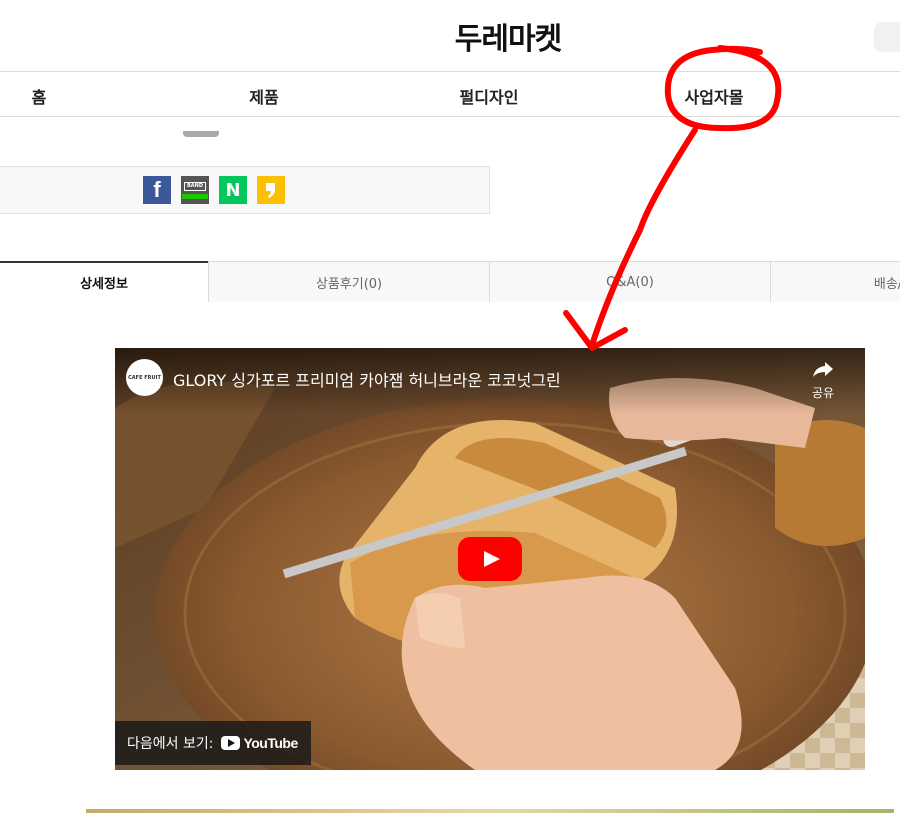  I want to click on nav-item-pearl-design: 펄디자인, so click(489, 96).